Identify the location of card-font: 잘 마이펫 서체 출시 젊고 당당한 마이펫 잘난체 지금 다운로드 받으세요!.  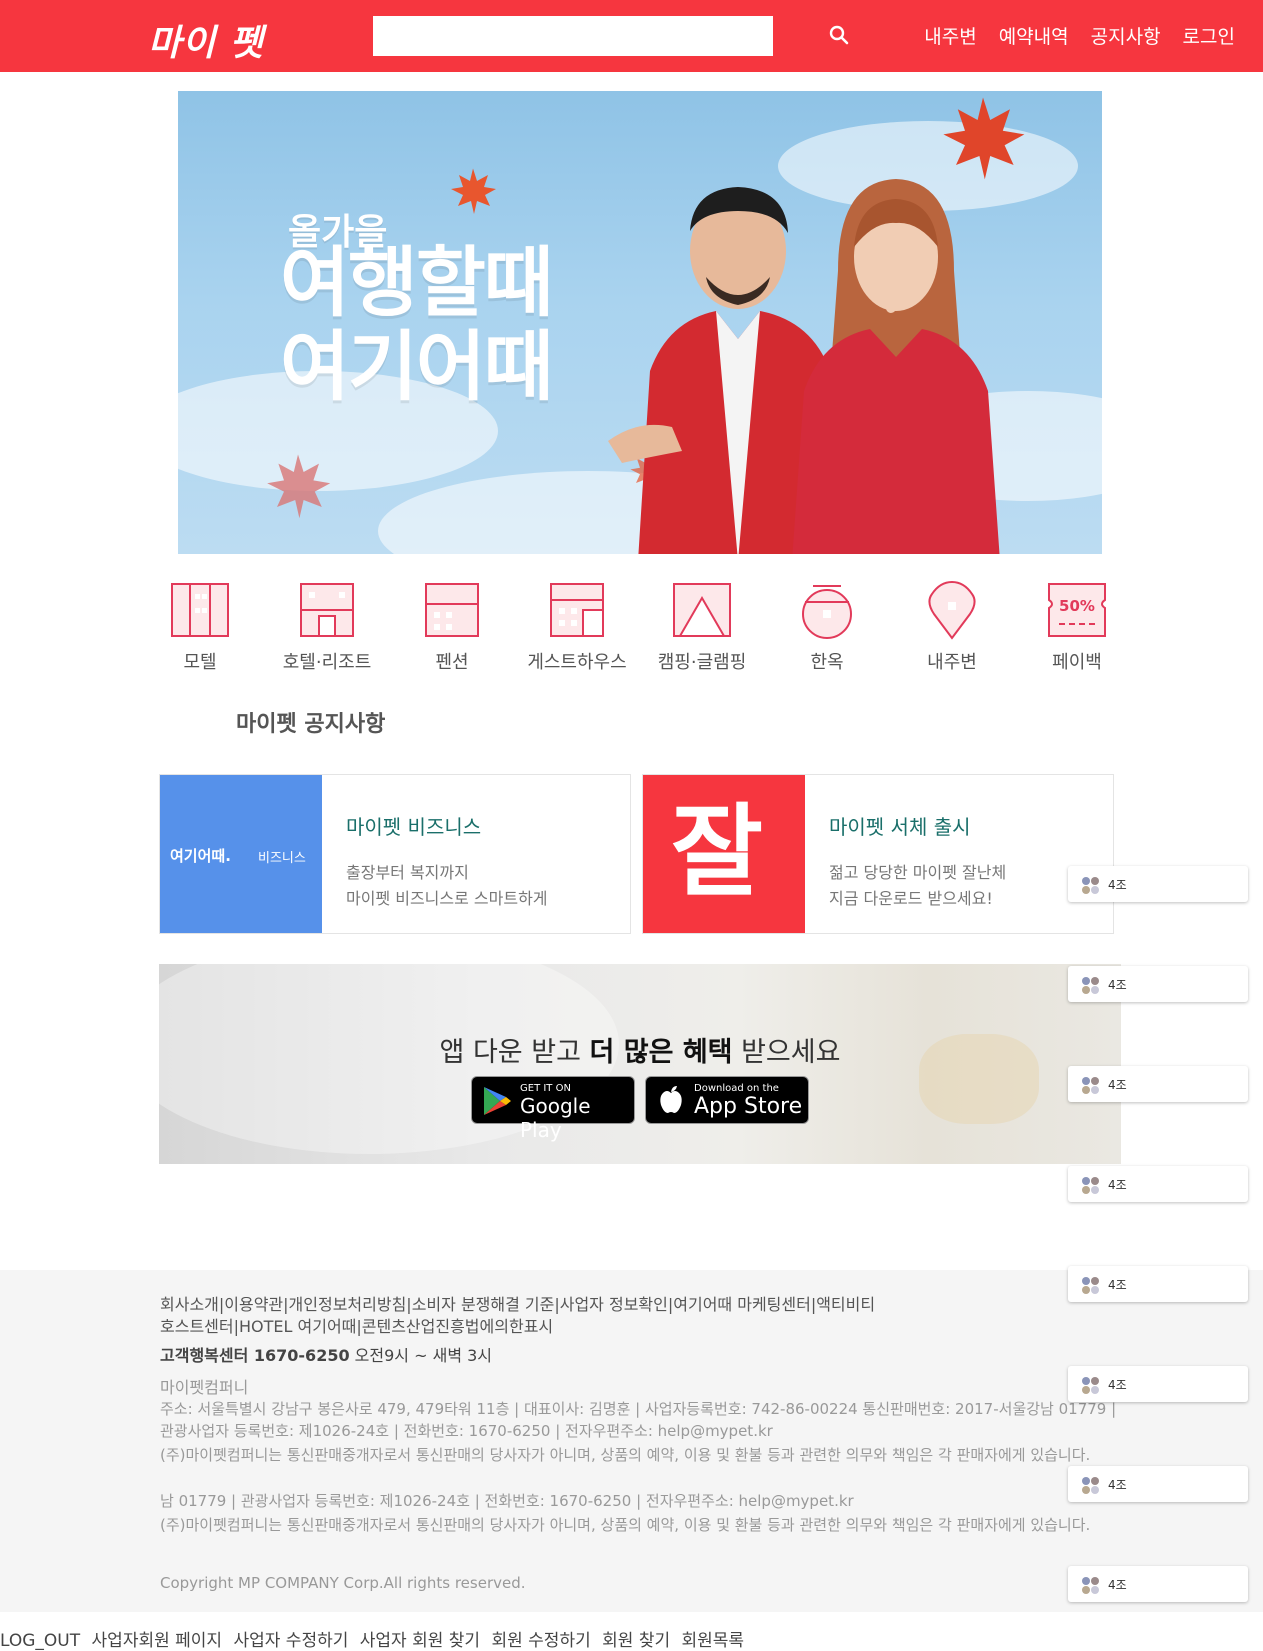
(878, 854).